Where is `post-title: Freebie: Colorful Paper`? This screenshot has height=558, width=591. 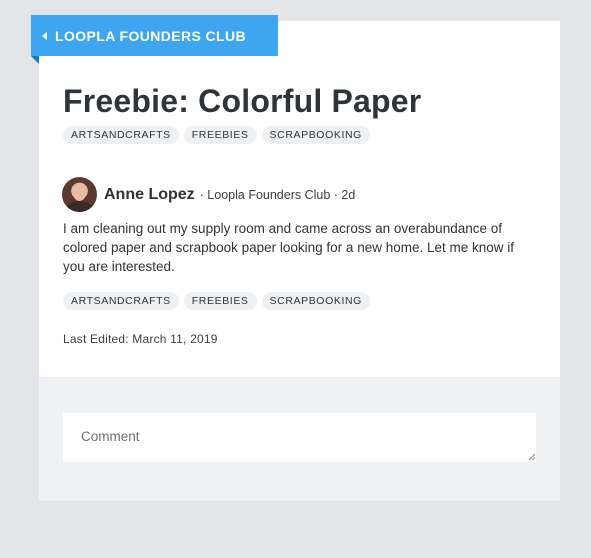
post-title: Freebie: Colorful Paper is located at coordinates (242, 101).